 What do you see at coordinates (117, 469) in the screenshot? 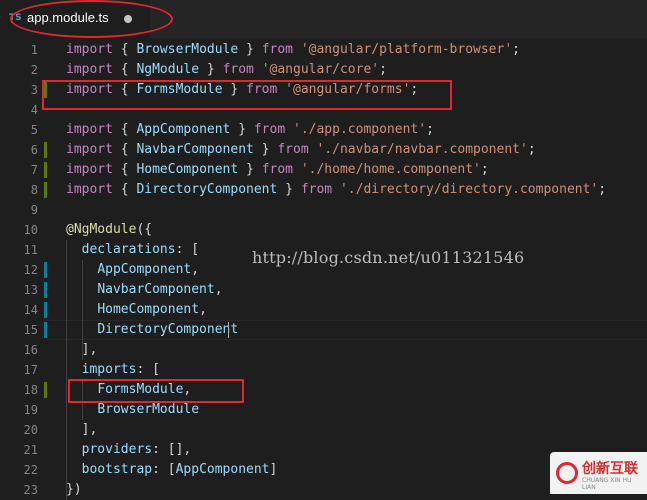
I see `code-token: bootstrap` at bounding box center [117, 469].